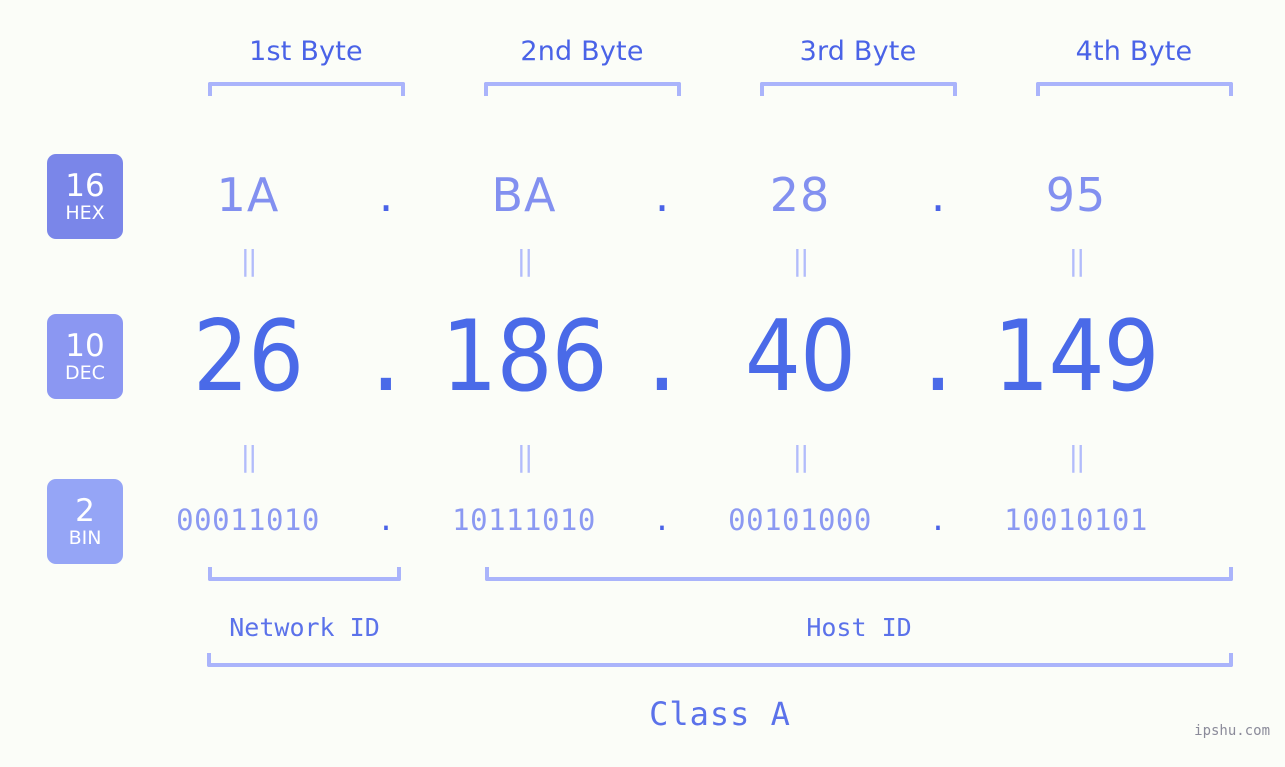  Describe the element at coordinates (524, 520) in the screenshot. I see `bin-byte-2: 10111010` at that location.